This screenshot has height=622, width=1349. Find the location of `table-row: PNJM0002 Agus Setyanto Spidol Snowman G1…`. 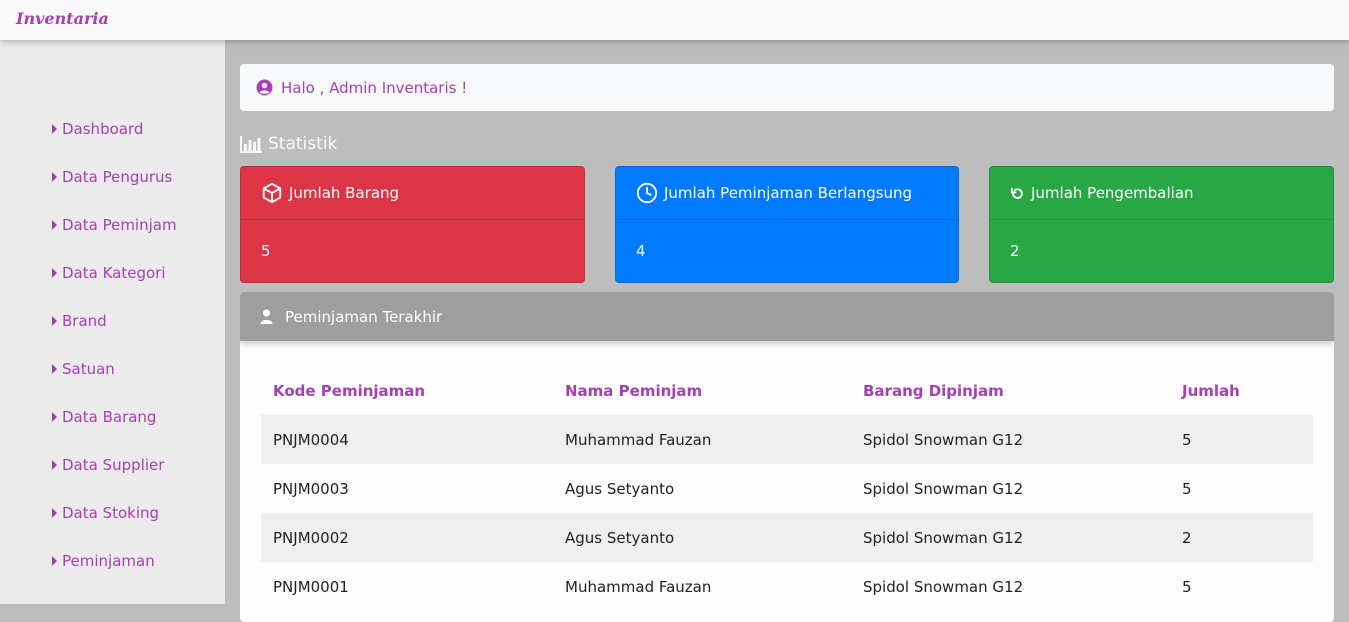

table-row: PNJM0002 Agus Setyanto Spidol Snowman G1… is located at coordinates (787, 537).